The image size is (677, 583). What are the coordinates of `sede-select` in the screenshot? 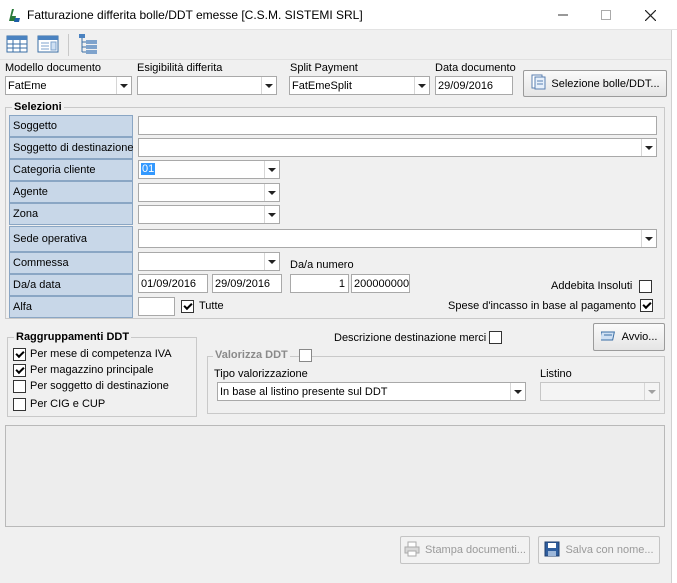 It's located at (397, 238).